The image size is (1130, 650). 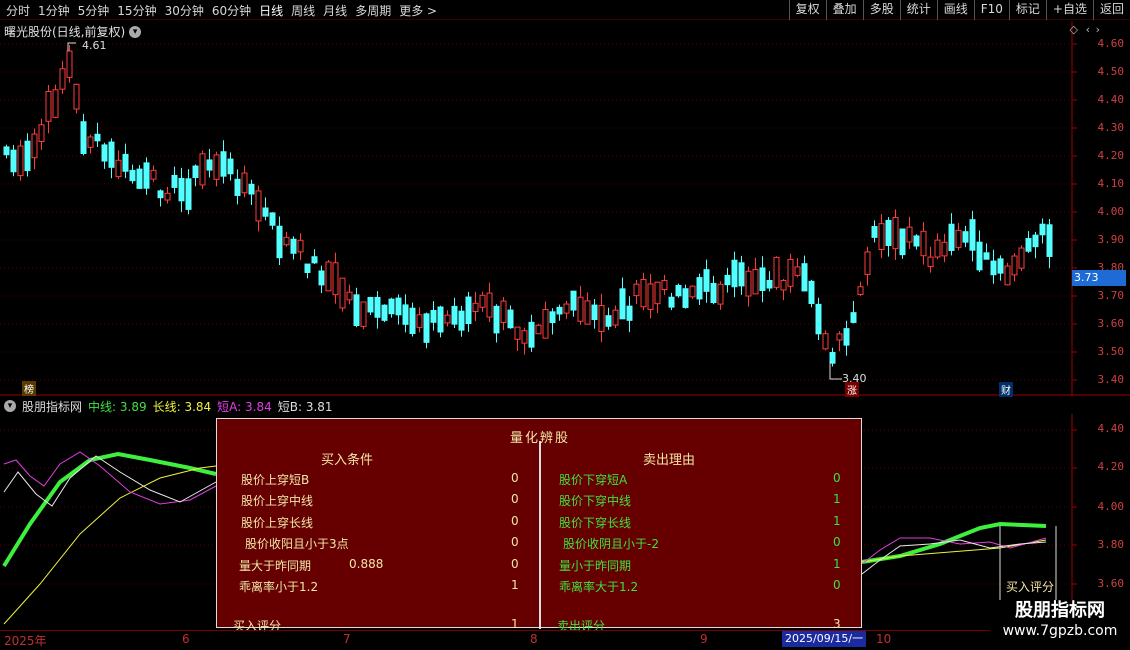 I want to click on overlay-button: 叠加, so click(x=844, y=10).